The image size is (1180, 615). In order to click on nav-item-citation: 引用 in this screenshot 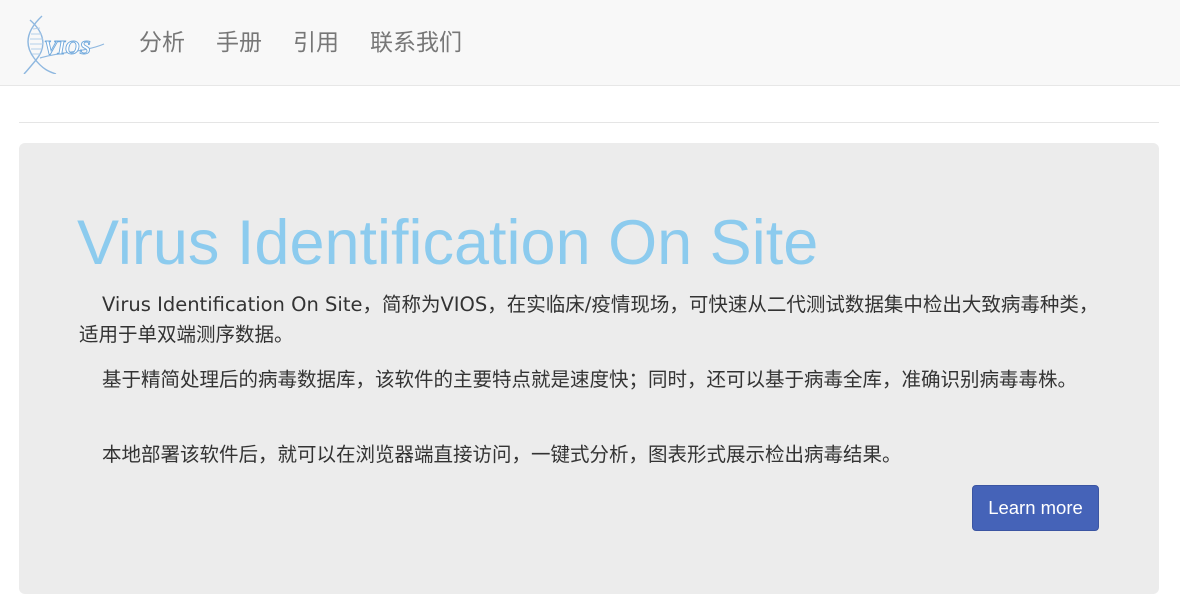, I will do `click(316, 43)`.